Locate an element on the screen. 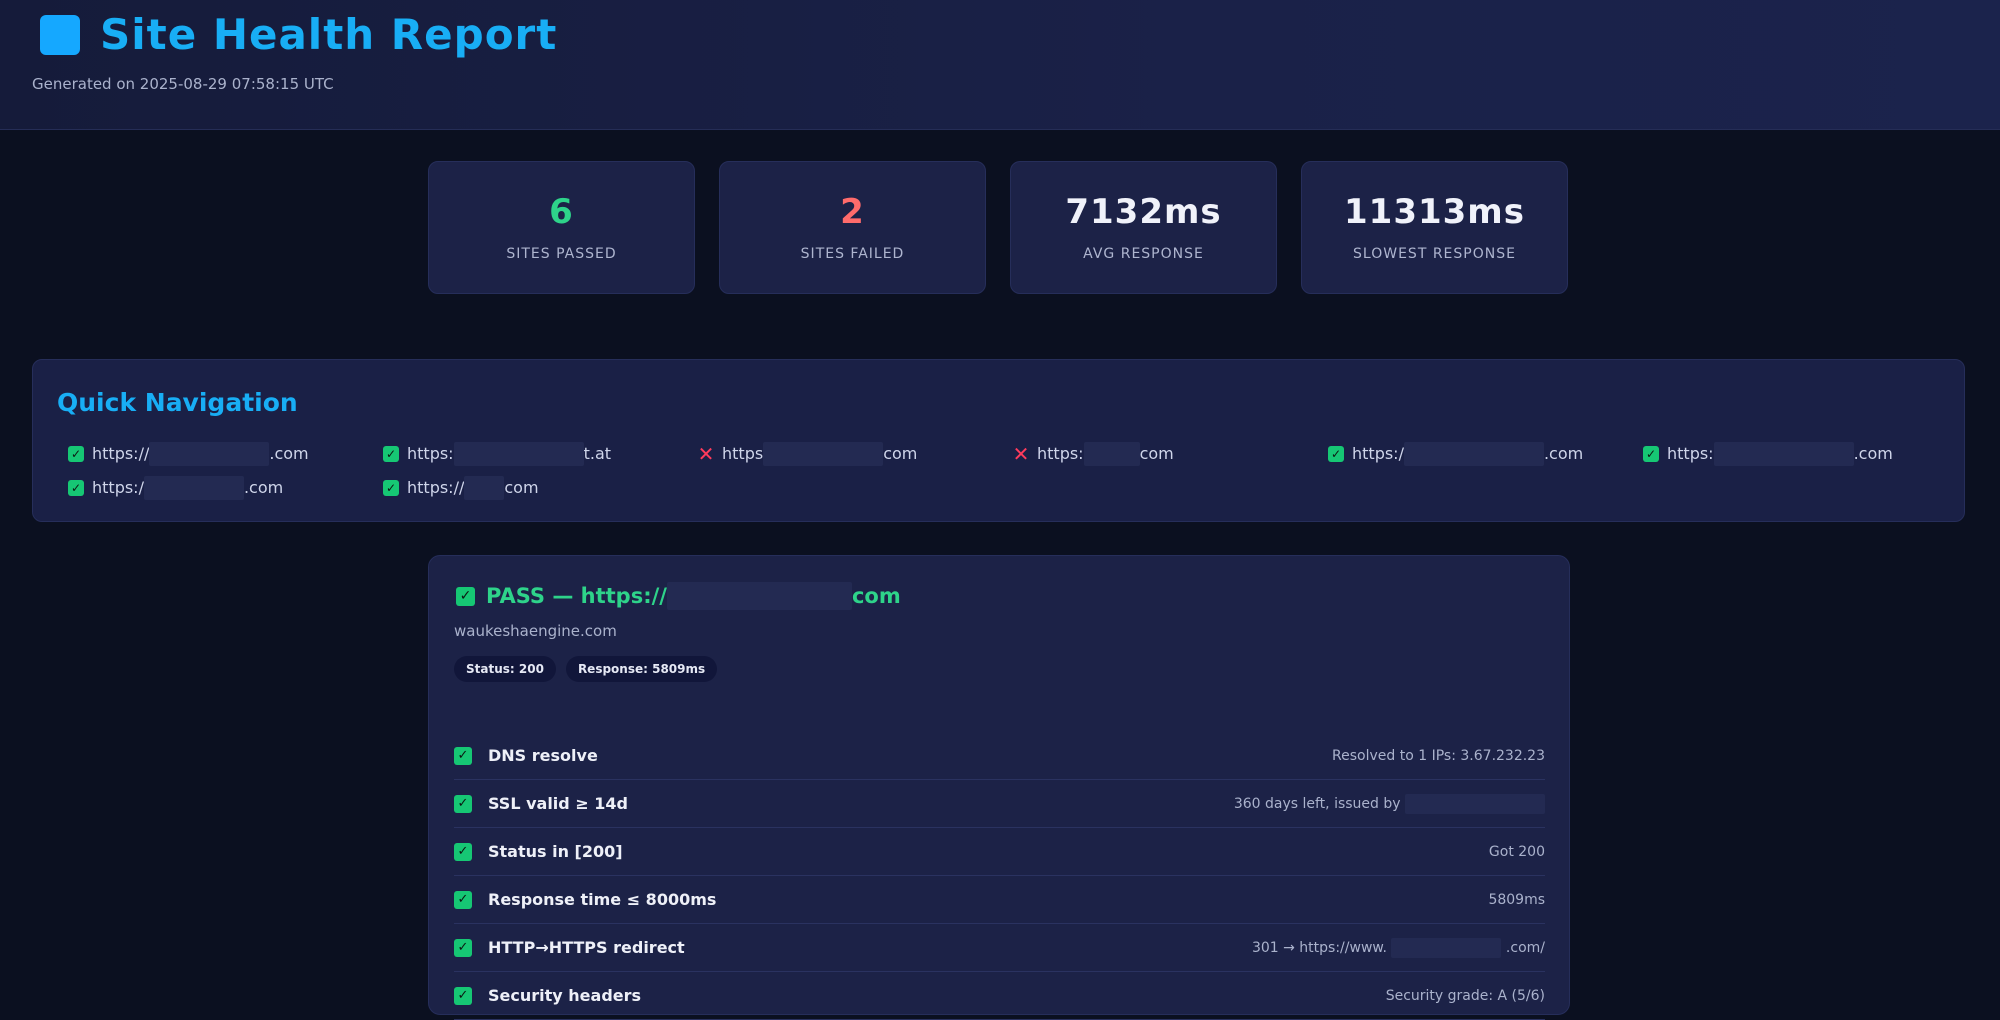  site-hostname: waukeshaengine.com is located at coordinates (535, 631).